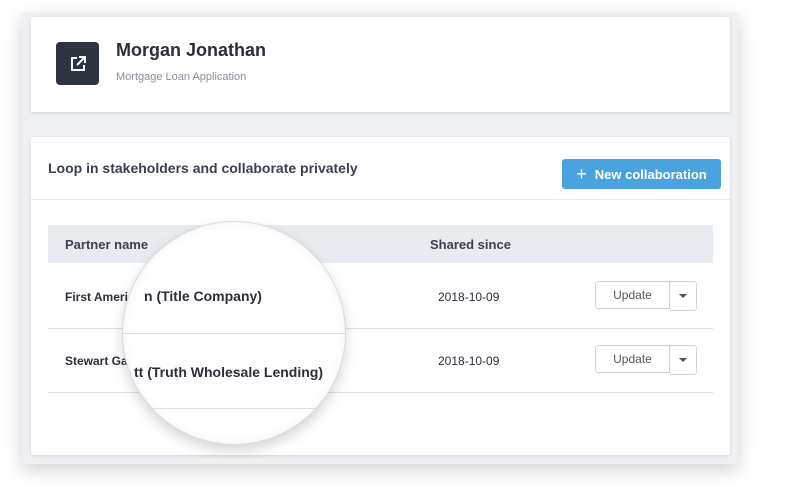 The width and height of the screenshot is (792, 500). What do you see at coordinates (99, 361) in the screenshot?
I see `partner-name: Stewart Gar` at bounding box center [99, 361].